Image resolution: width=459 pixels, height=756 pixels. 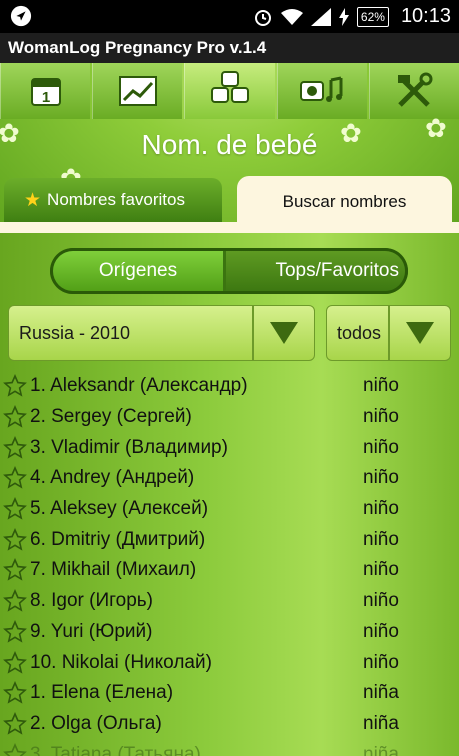 I want to click on name-row: 2. Sergey (Сергей) niño, so click(x=229, y=417).